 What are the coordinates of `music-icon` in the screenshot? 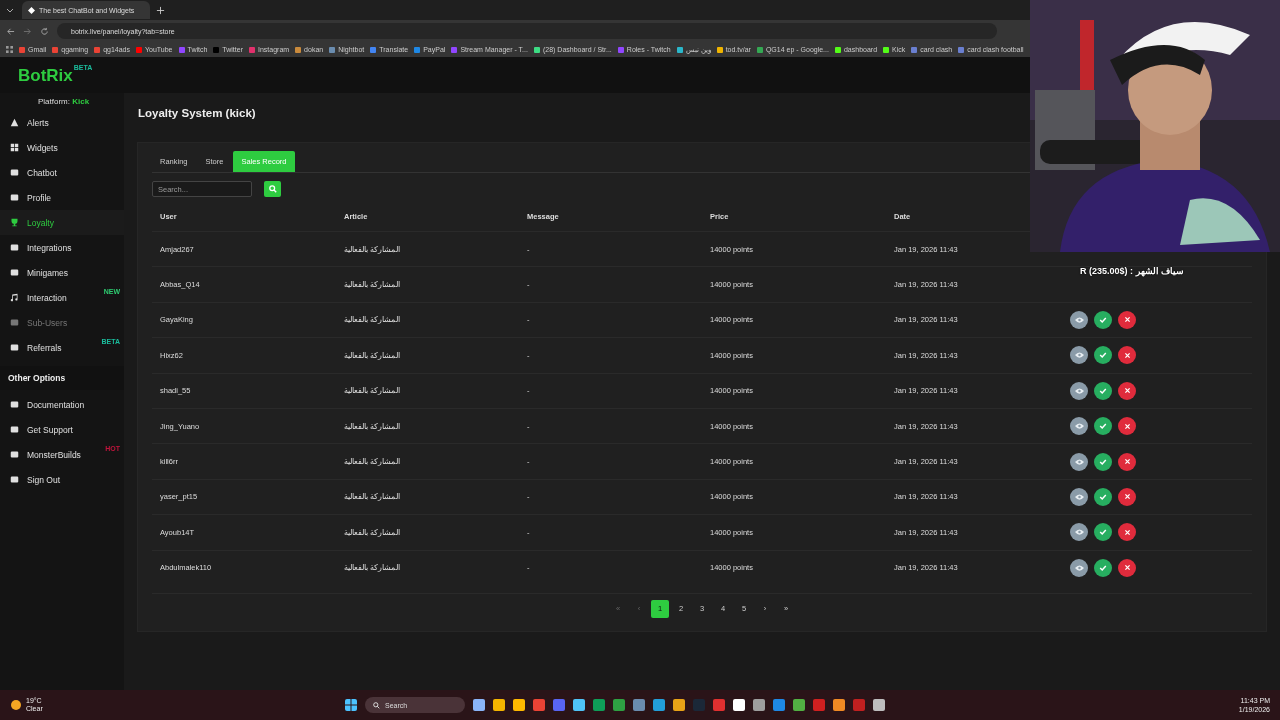 It's located at (14, 297).